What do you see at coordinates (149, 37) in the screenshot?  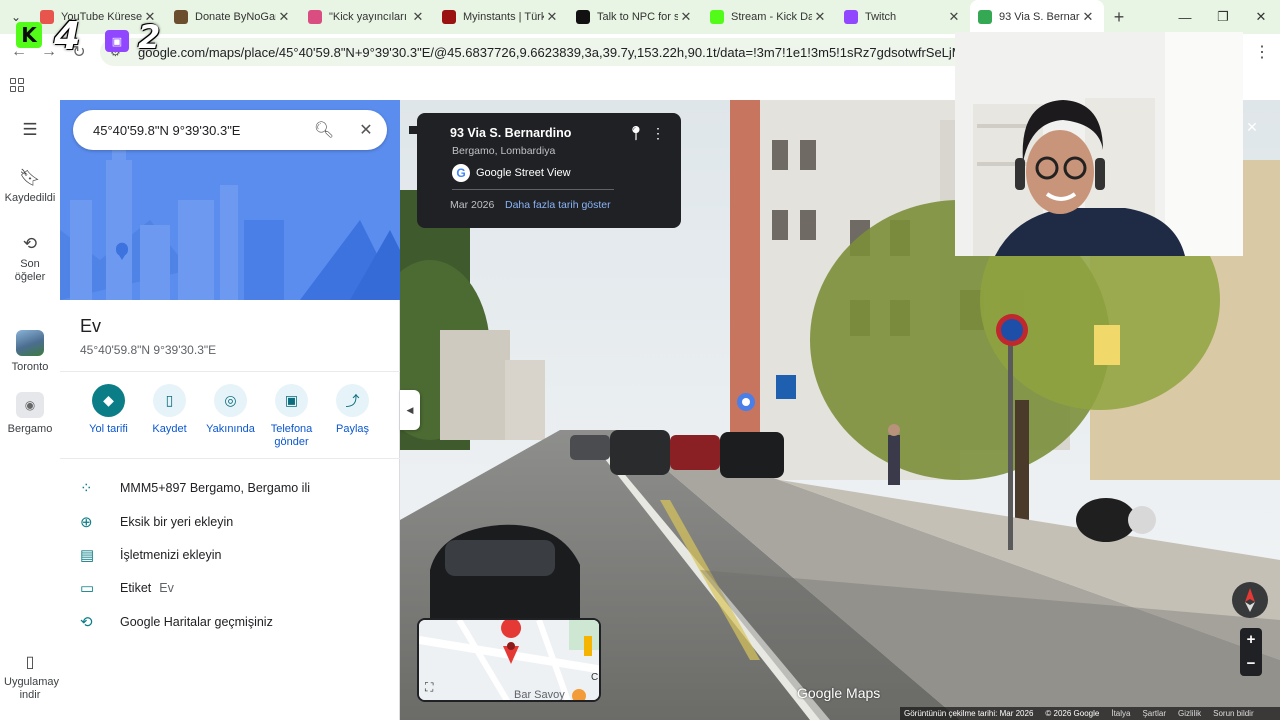 I see `overlay-number-2: 2` at bounding box center [149, 37].